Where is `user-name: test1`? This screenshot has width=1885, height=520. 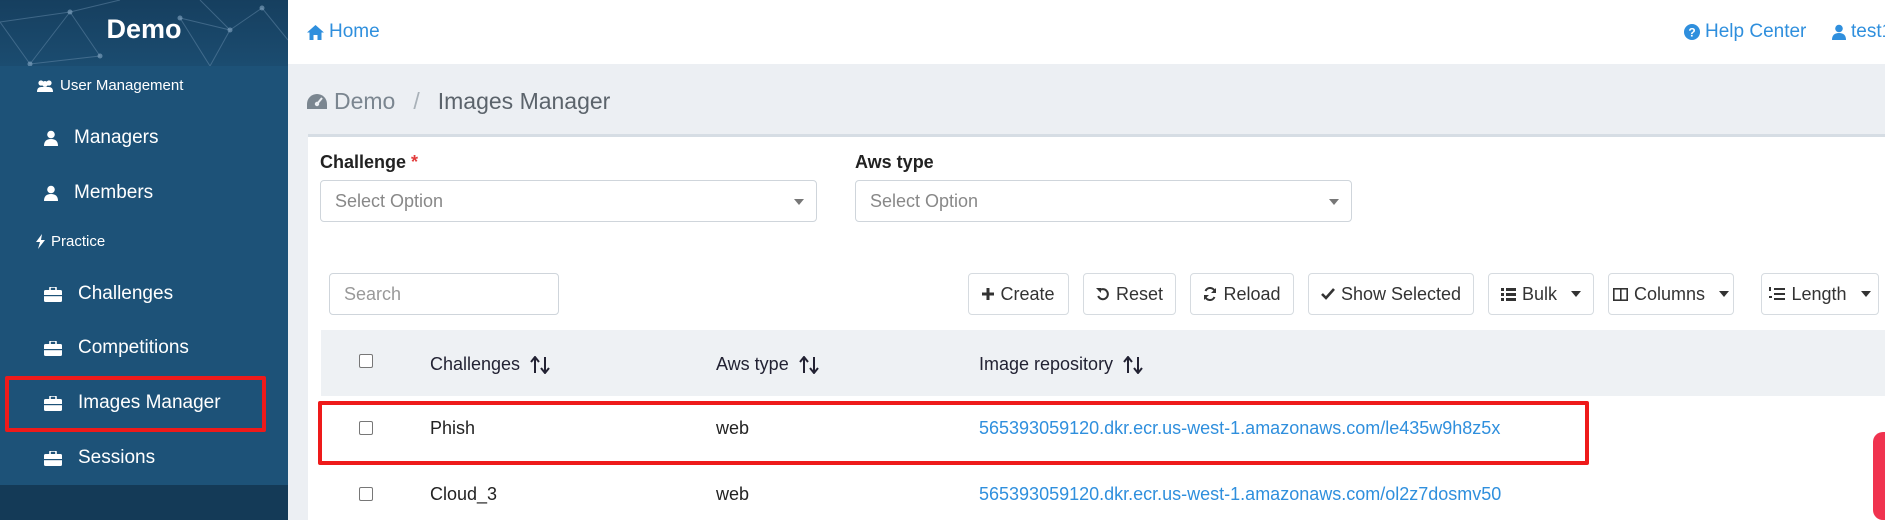 user-name: test1 is located at coordinates (1868, 31).